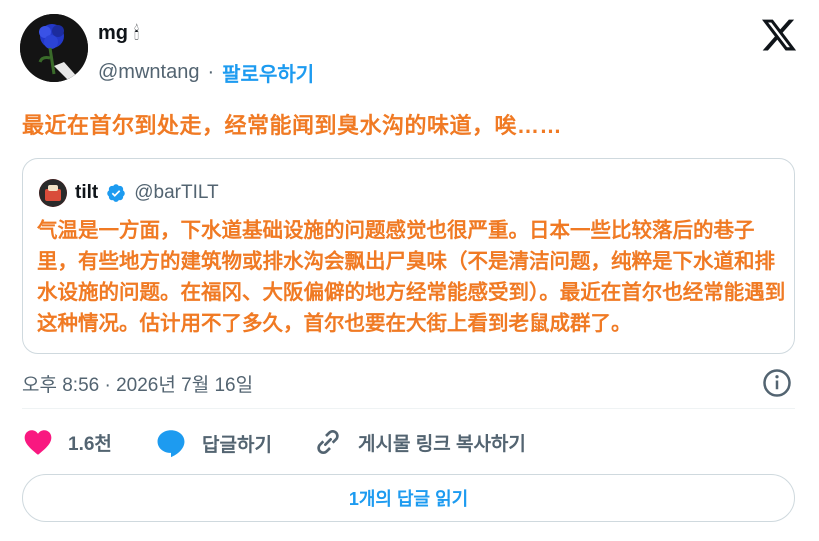 The height and width of the screenshot is (541, 819). Describe the element at coordinates (206, 72) in the screenshot. I see `author-handle-row: @mwntang · 팔로우하기` at that location.